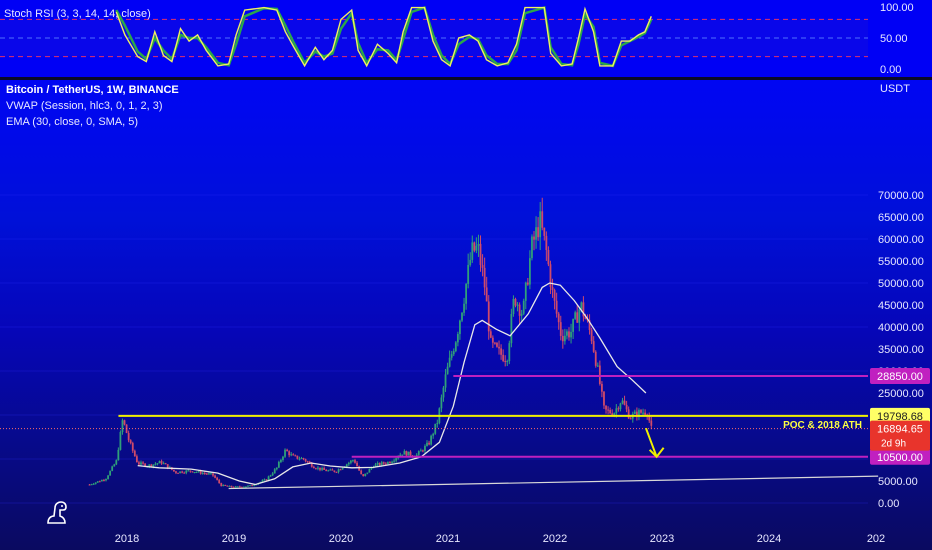 This screenshot has width=932, height=550. What do you see at coordinates (341, 539) in the screenshot?
I see `x-tick-label: 2020` at bounding box center [341, 539].